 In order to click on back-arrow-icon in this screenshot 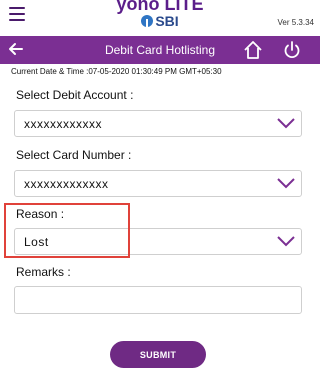, I will do `click(16, 49)`.